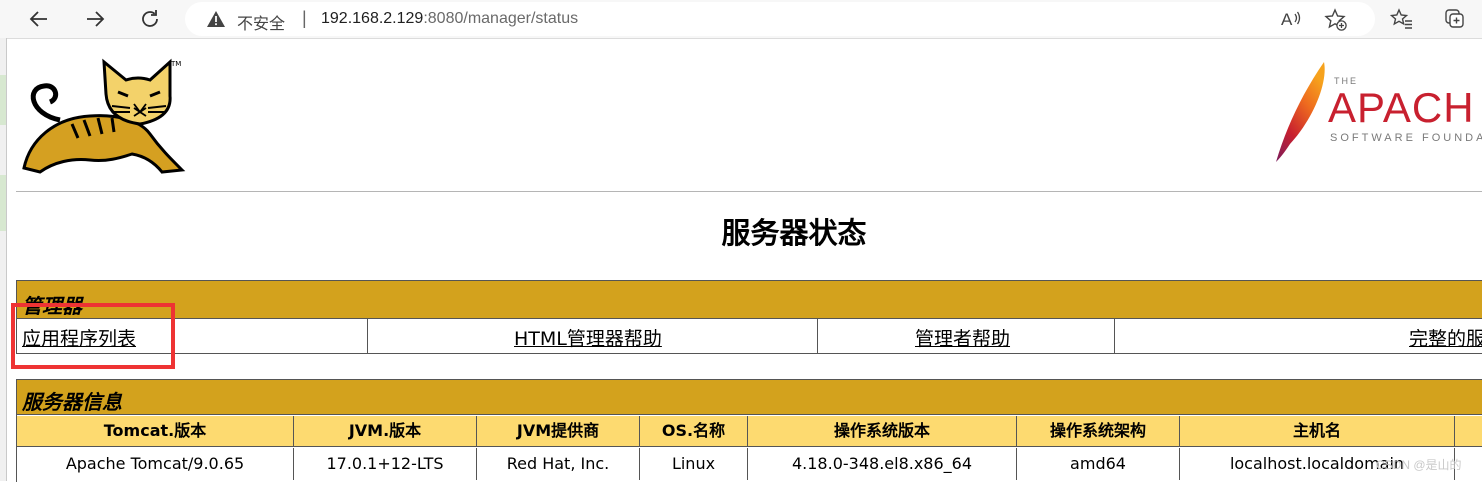 This screenshot has width=1482, height=482. I want to click on complete-server-status-link: 完整的服, so click(1445, 337).